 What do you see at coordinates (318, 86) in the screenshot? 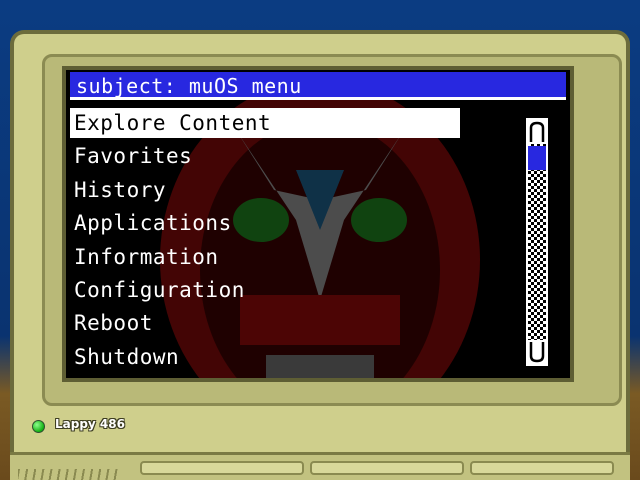
I see `window-title-bar: subject: muOS menu` at bounding box center [318, 86].